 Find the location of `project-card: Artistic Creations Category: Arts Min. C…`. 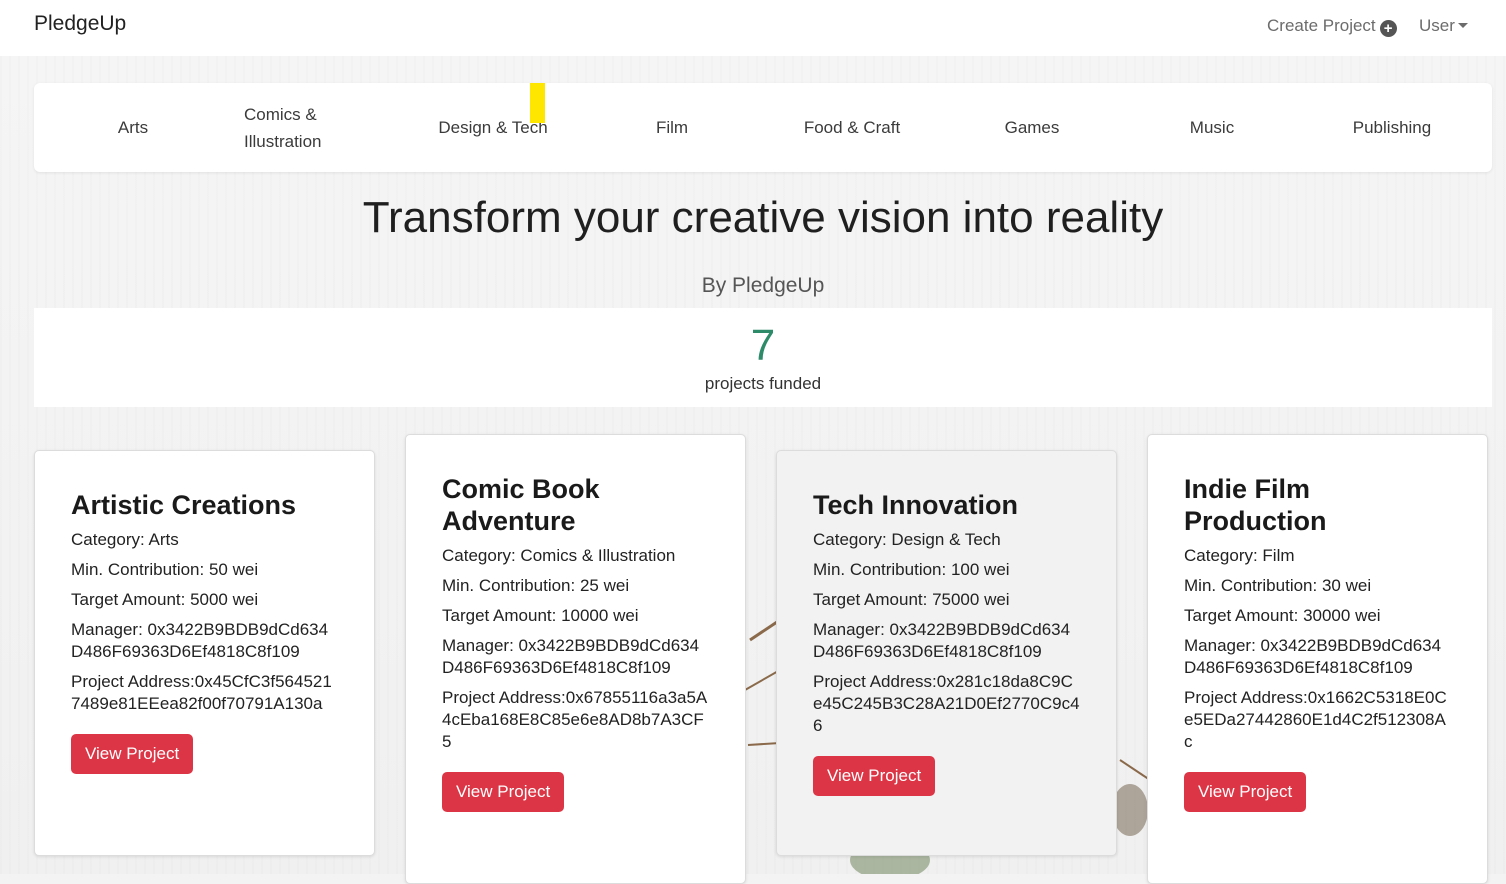

project-card: Artistic Creations Category: Arts Min. C… is located at coordinates (204, 653).